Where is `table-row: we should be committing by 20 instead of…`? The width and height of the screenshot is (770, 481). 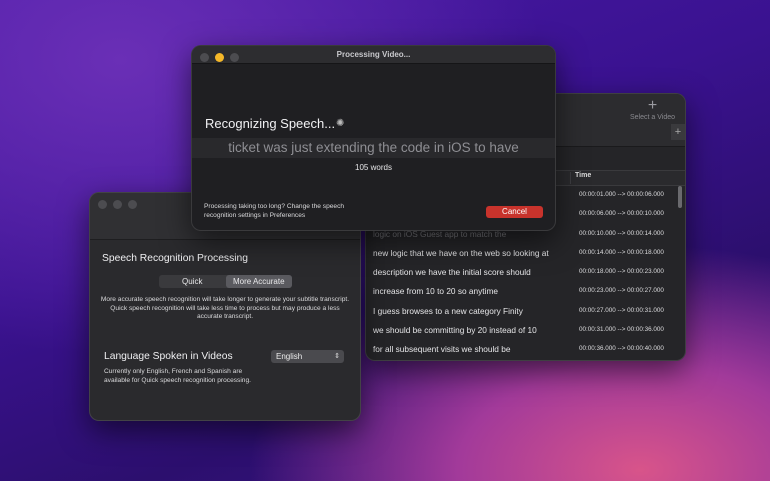 table-row: we should be committing by 20 instead of… is located at coordinates (525, 329).